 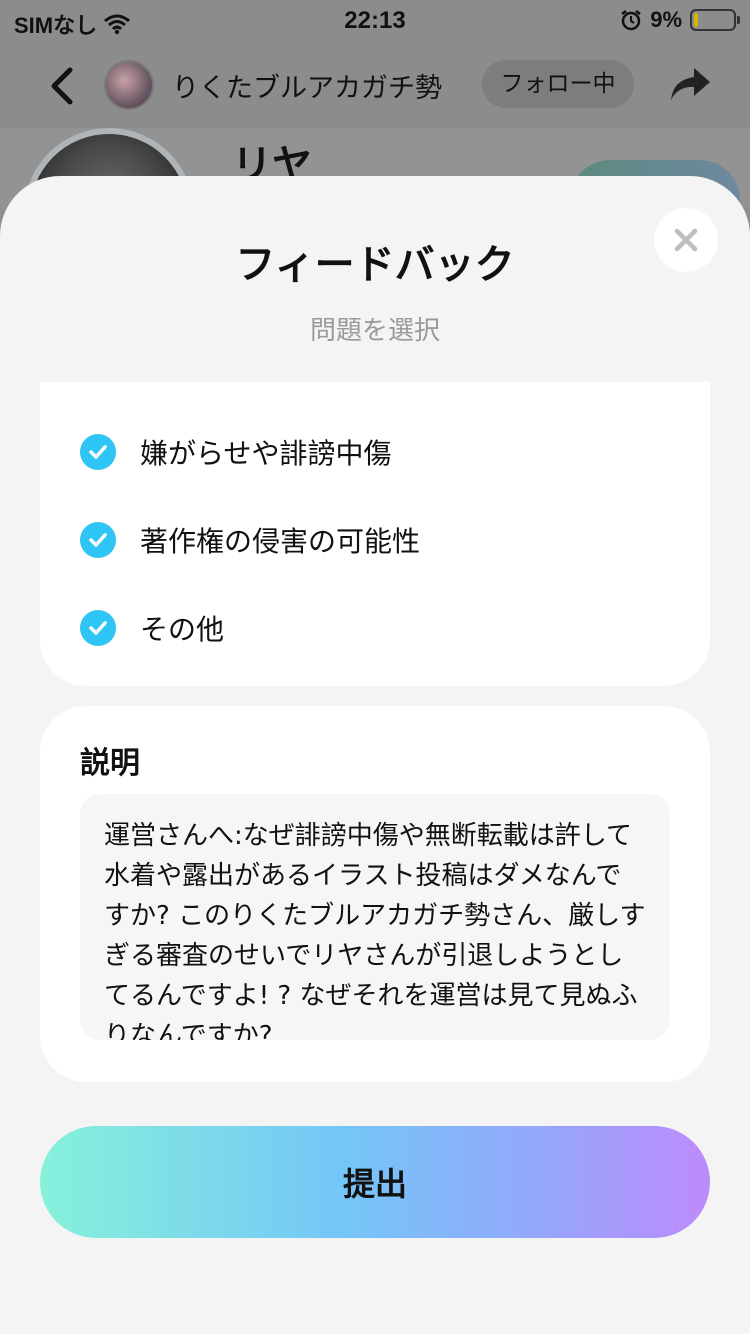 I want to click on avatar, so click(x=129, y=85).